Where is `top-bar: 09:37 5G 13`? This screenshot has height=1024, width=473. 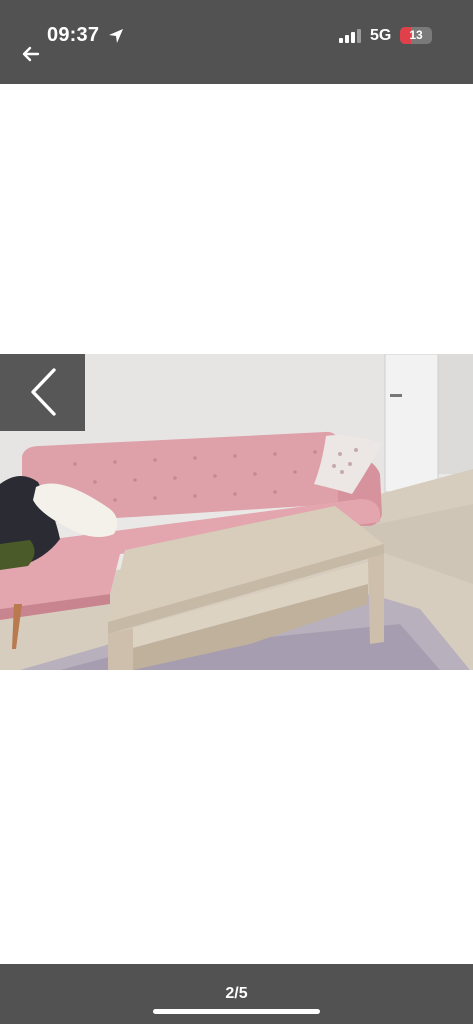 top-bar: 09:37 5G 13 is located at coordinates (236, 42).